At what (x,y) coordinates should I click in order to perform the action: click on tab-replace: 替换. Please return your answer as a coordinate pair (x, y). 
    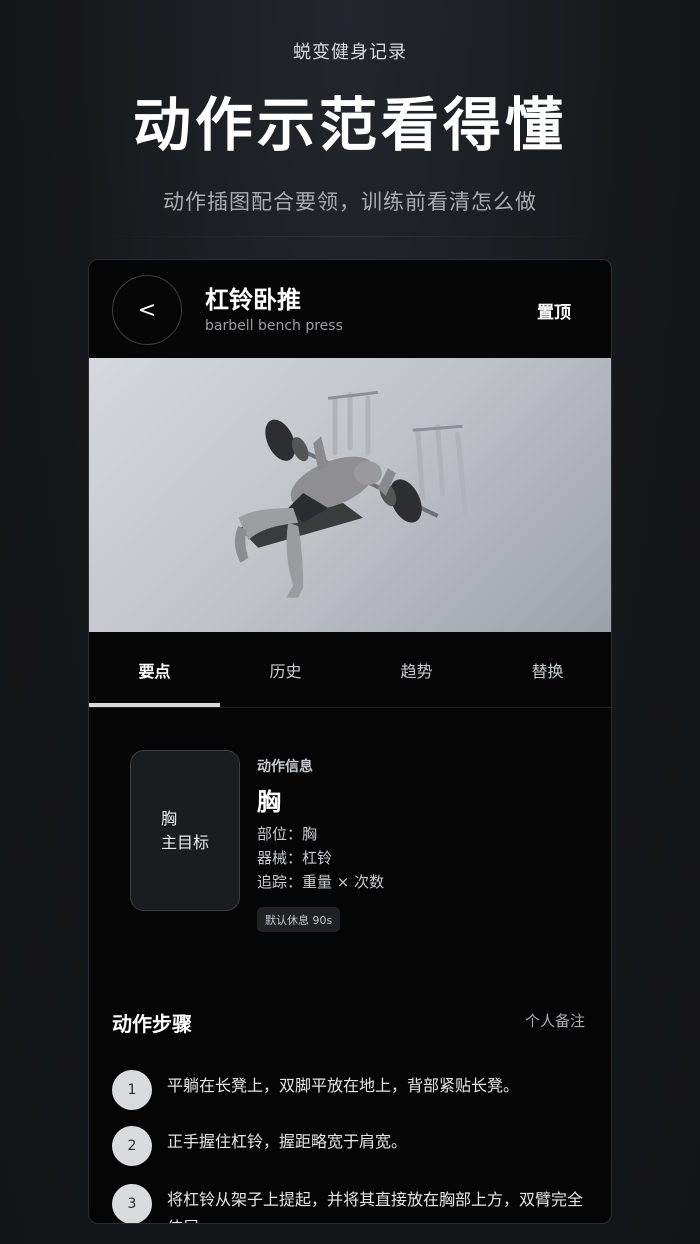
    Looking at the image, I should click on (546, 670).